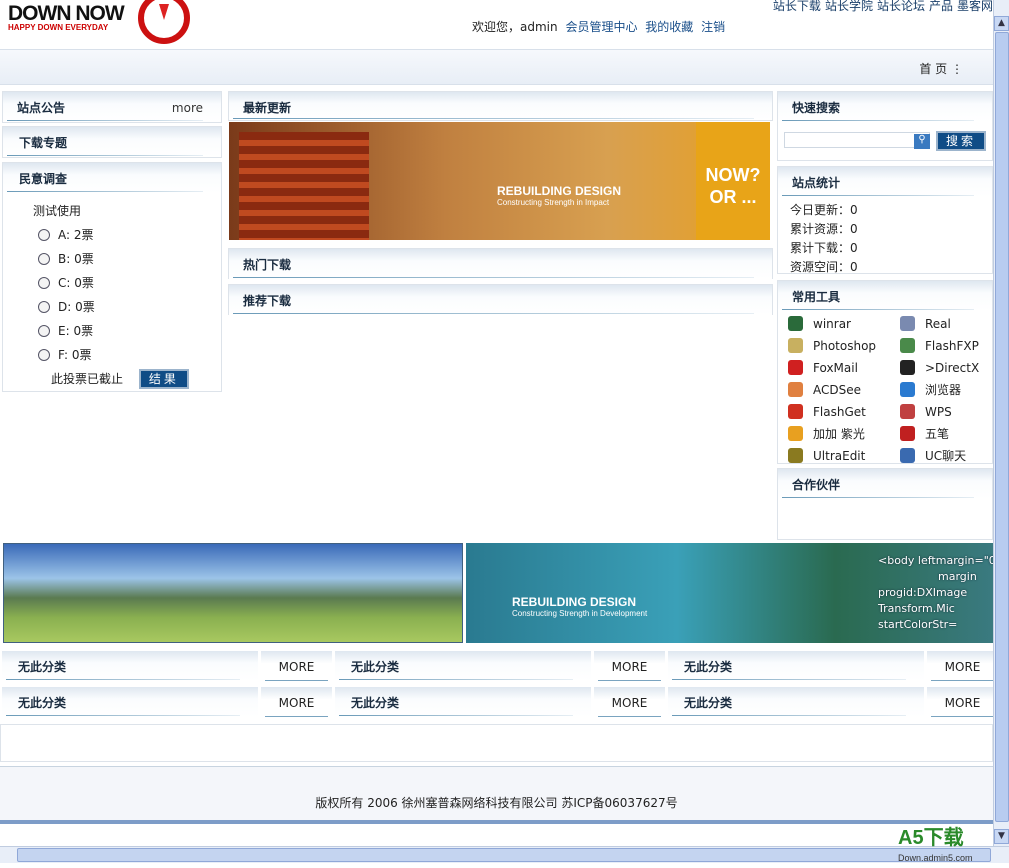  I want to click on top-link: 站长学院, so click(849, 6).